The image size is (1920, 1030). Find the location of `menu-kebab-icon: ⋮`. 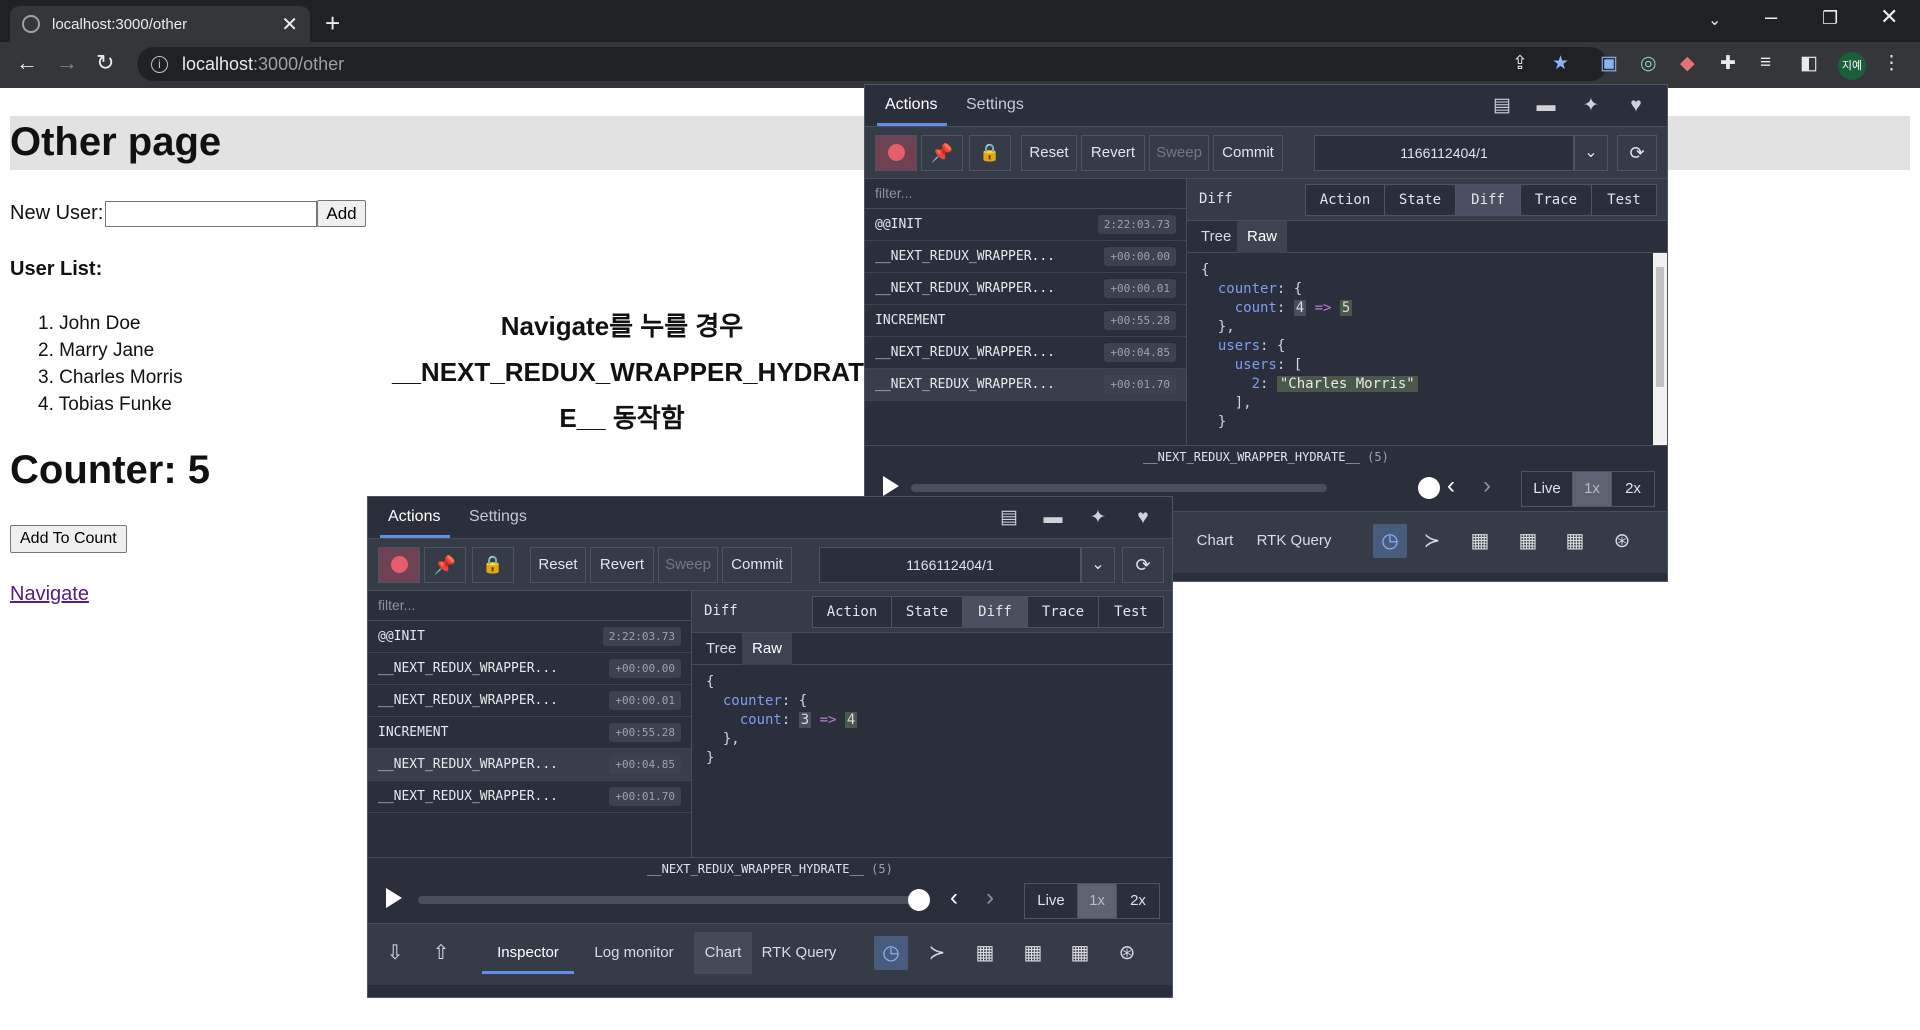

menu-kebab-icon: ⋮ is located at coordinates (1891, 63).